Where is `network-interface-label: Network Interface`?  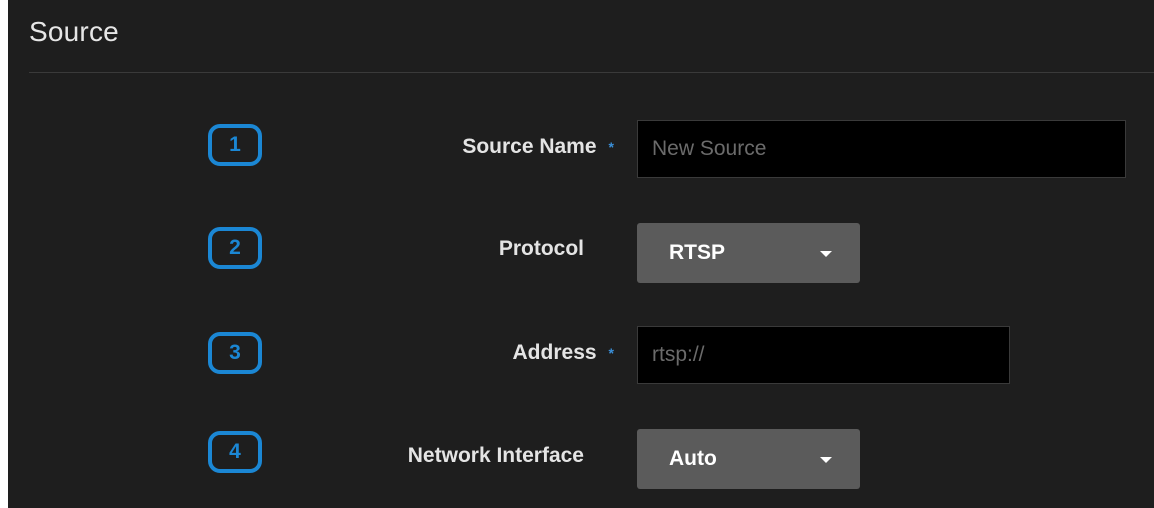 network-interface-label: Network Interface is located at coordinates (496, 456).